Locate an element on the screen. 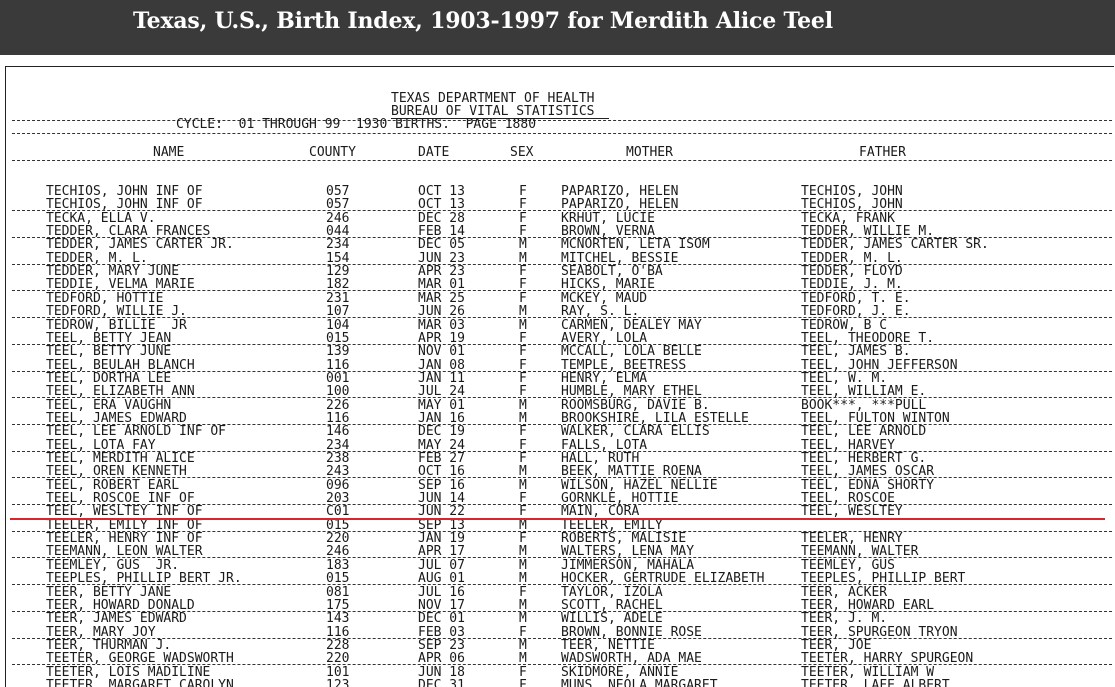 This screenshot has width=1115, height=687. divider-line is located at coordinates (562, 133).